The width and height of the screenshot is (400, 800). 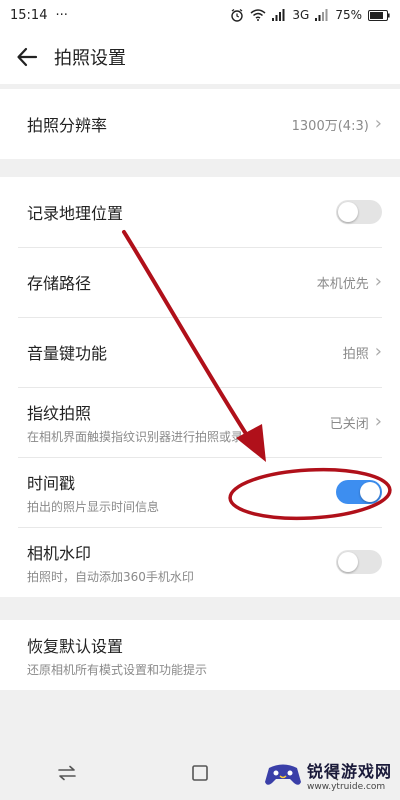 I want to click on setting-row-timestamp: 时间戳 拍出的照片显示时间信息, so click(x=200, y=492).